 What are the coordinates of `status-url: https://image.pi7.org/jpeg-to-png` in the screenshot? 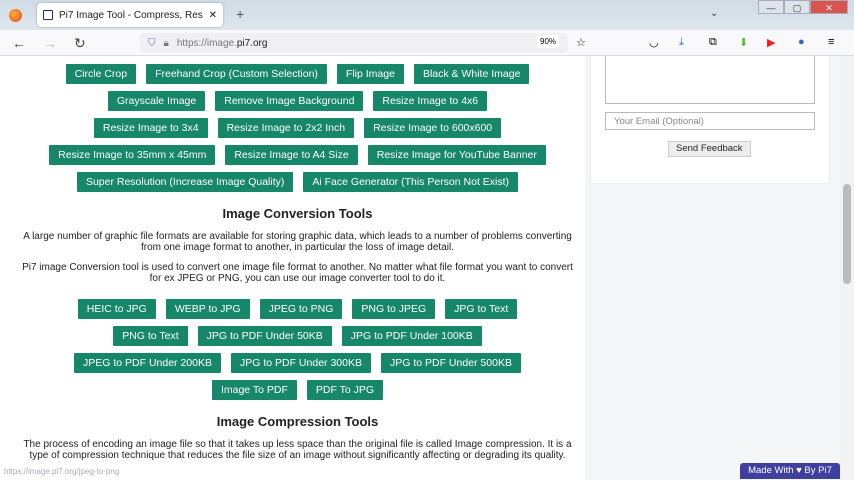 It's located at (62, 471).